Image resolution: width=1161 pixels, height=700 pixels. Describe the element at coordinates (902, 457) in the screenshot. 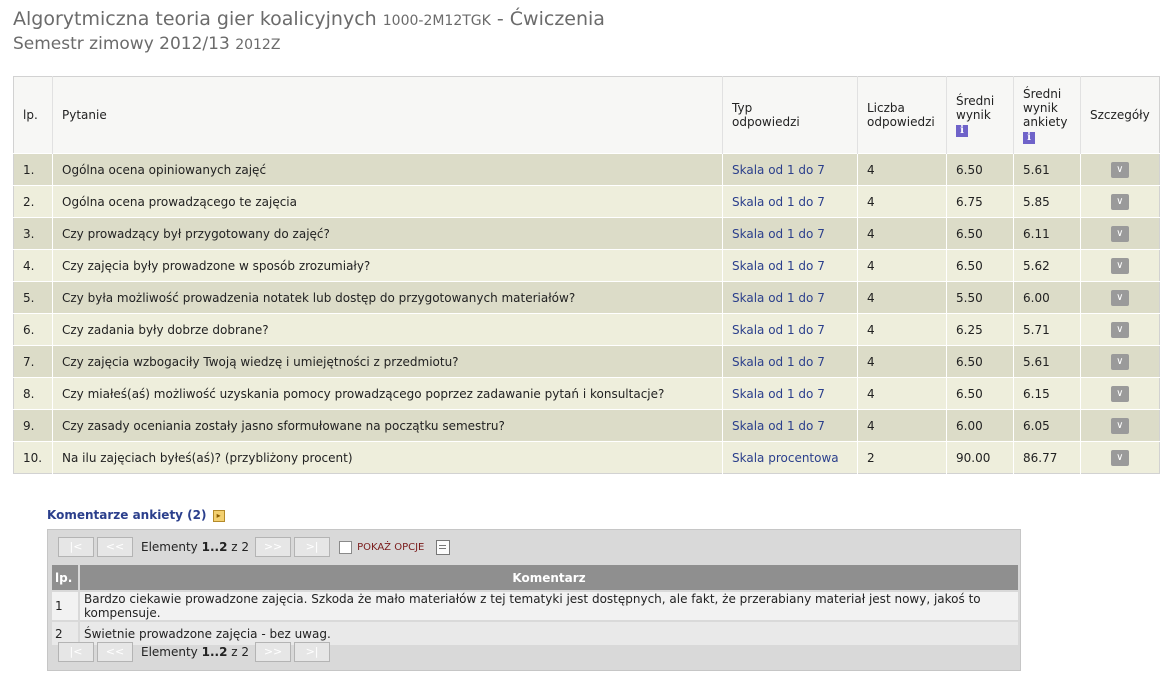

I see `row-response-count: 2` at that location.